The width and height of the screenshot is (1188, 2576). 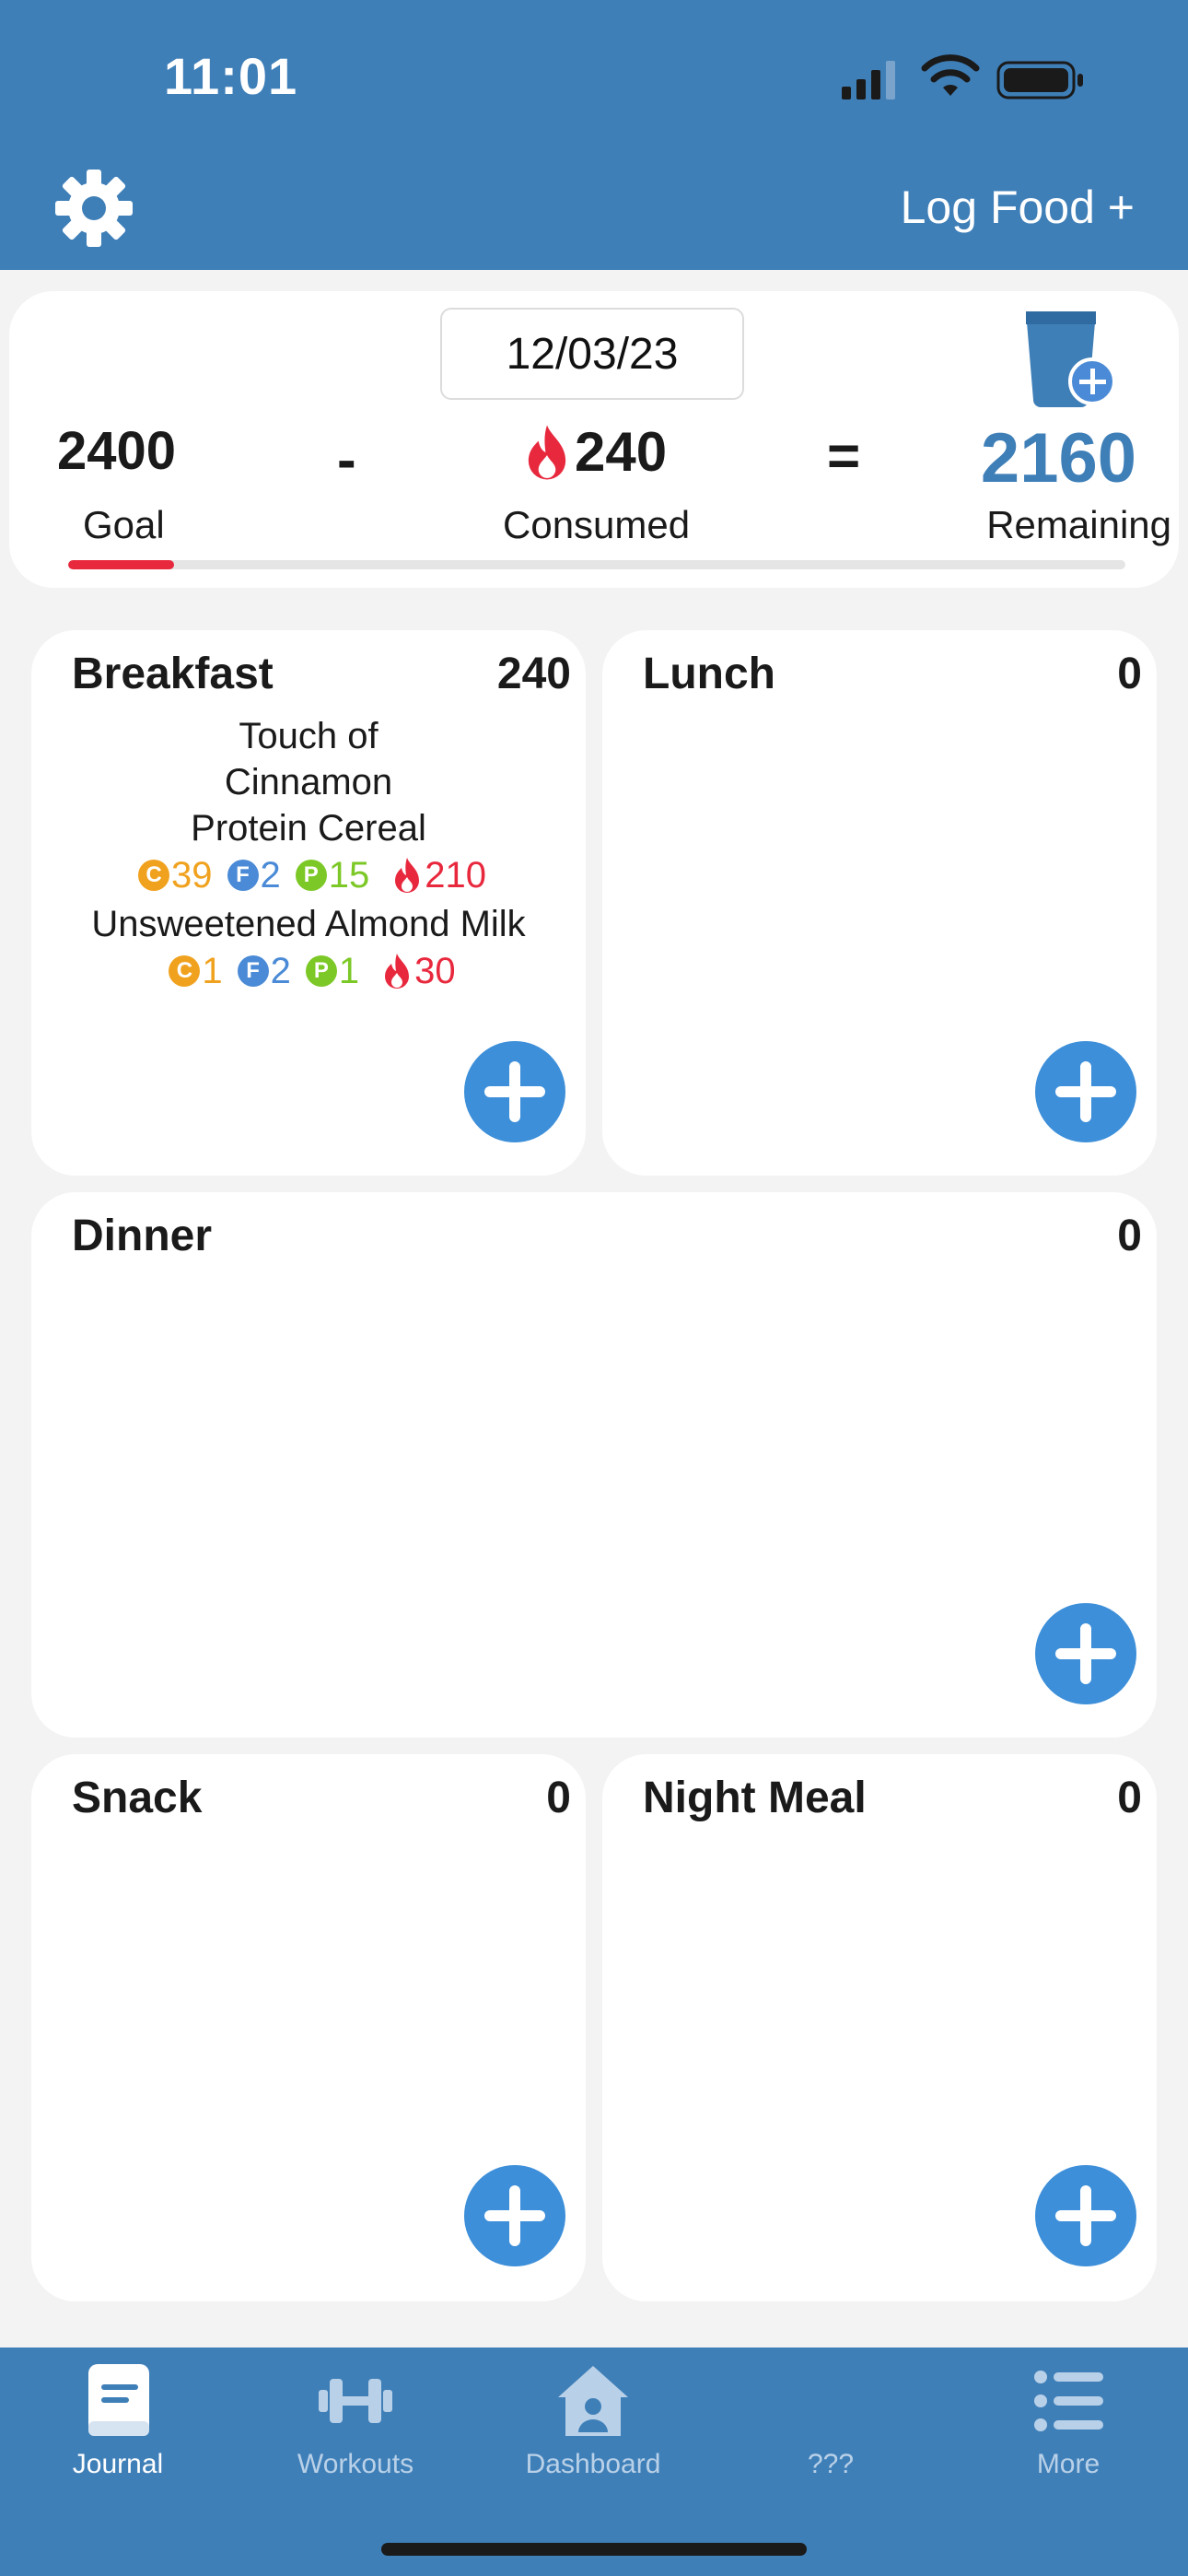 I want to click on app-header: 11:01 Log Food +, so click(x=594, y=135).